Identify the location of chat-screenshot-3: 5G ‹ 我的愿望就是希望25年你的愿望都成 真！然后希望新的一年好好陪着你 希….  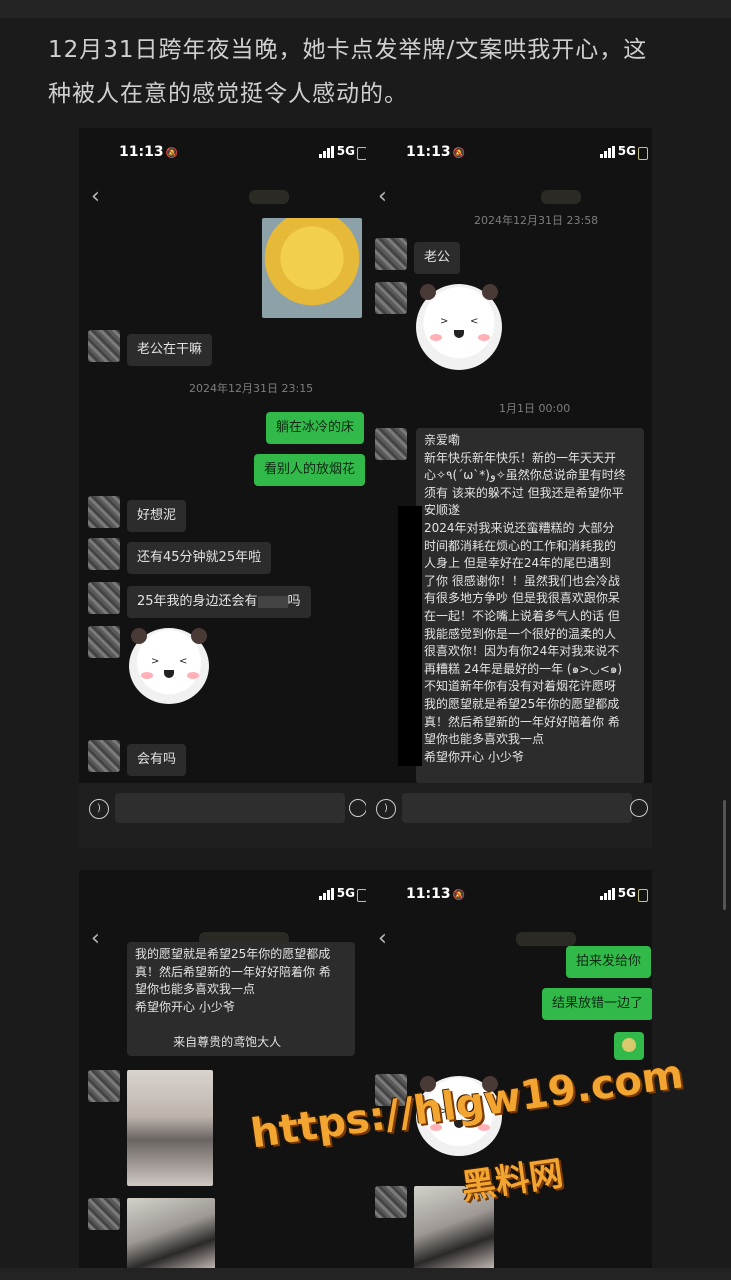
(225, 1070).